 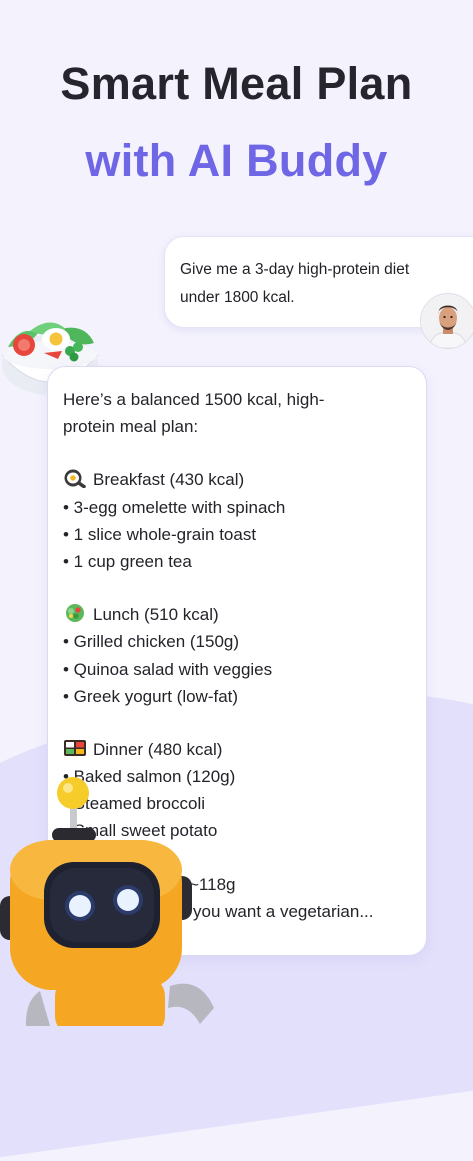 What do you see at coordinates (151, 696) in the screenshot?
I see `lunch-item: • Greek yogurt (low-fat)` at bounding box center [151, 696].